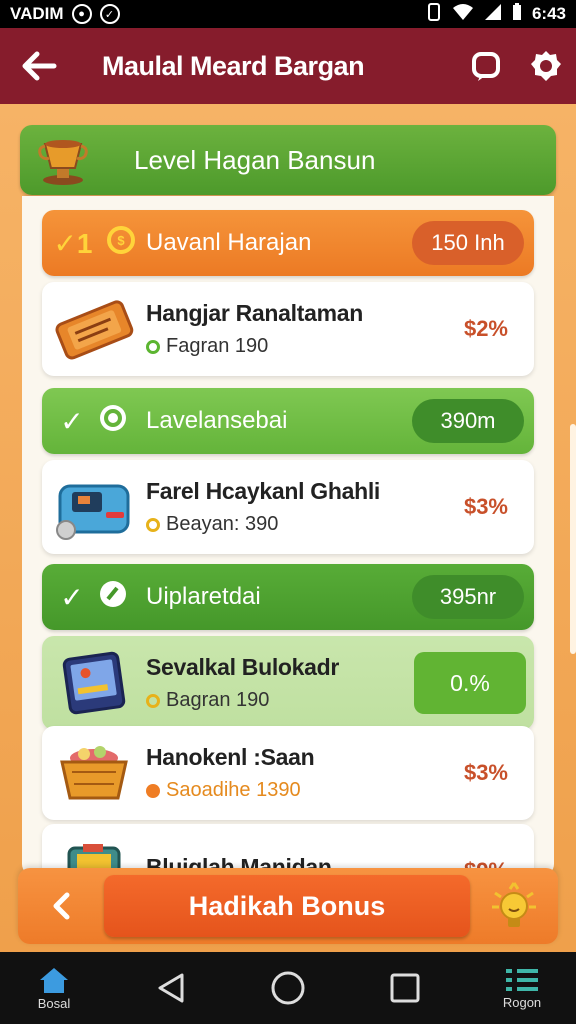 Image resolution: width=576 pixels, height=1024 pixels. I want to click on category-header: ✓1 $ Uavanl Harajan 150 Inh, so click(288, 243).